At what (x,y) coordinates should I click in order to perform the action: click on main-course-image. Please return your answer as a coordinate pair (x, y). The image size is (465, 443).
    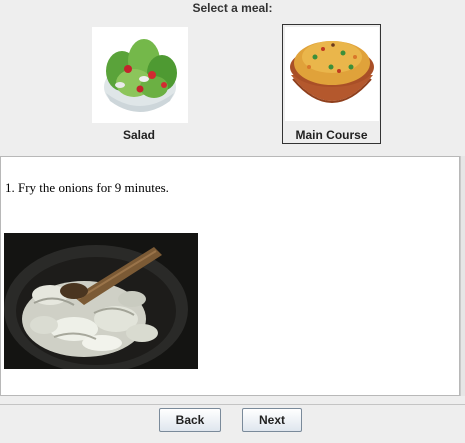
    Looking at the image, I should click on (332, 74).